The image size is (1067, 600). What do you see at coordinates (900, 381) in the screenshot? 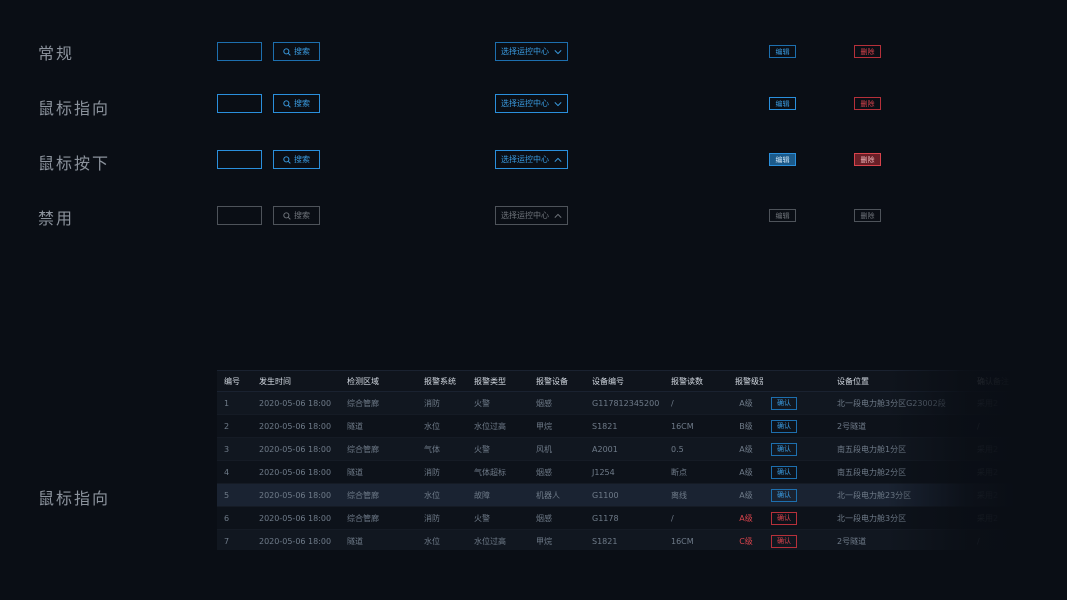
I see `column-header: 设备位置` at bounding box center [900, 381].